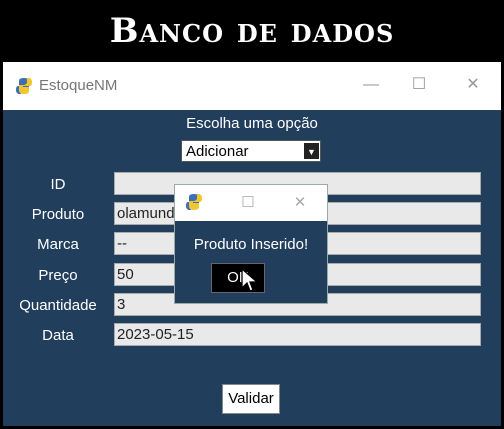 This screenshot has height=429, width=504. I want to click on option-select-value: Adicionar, so click(217, 151).